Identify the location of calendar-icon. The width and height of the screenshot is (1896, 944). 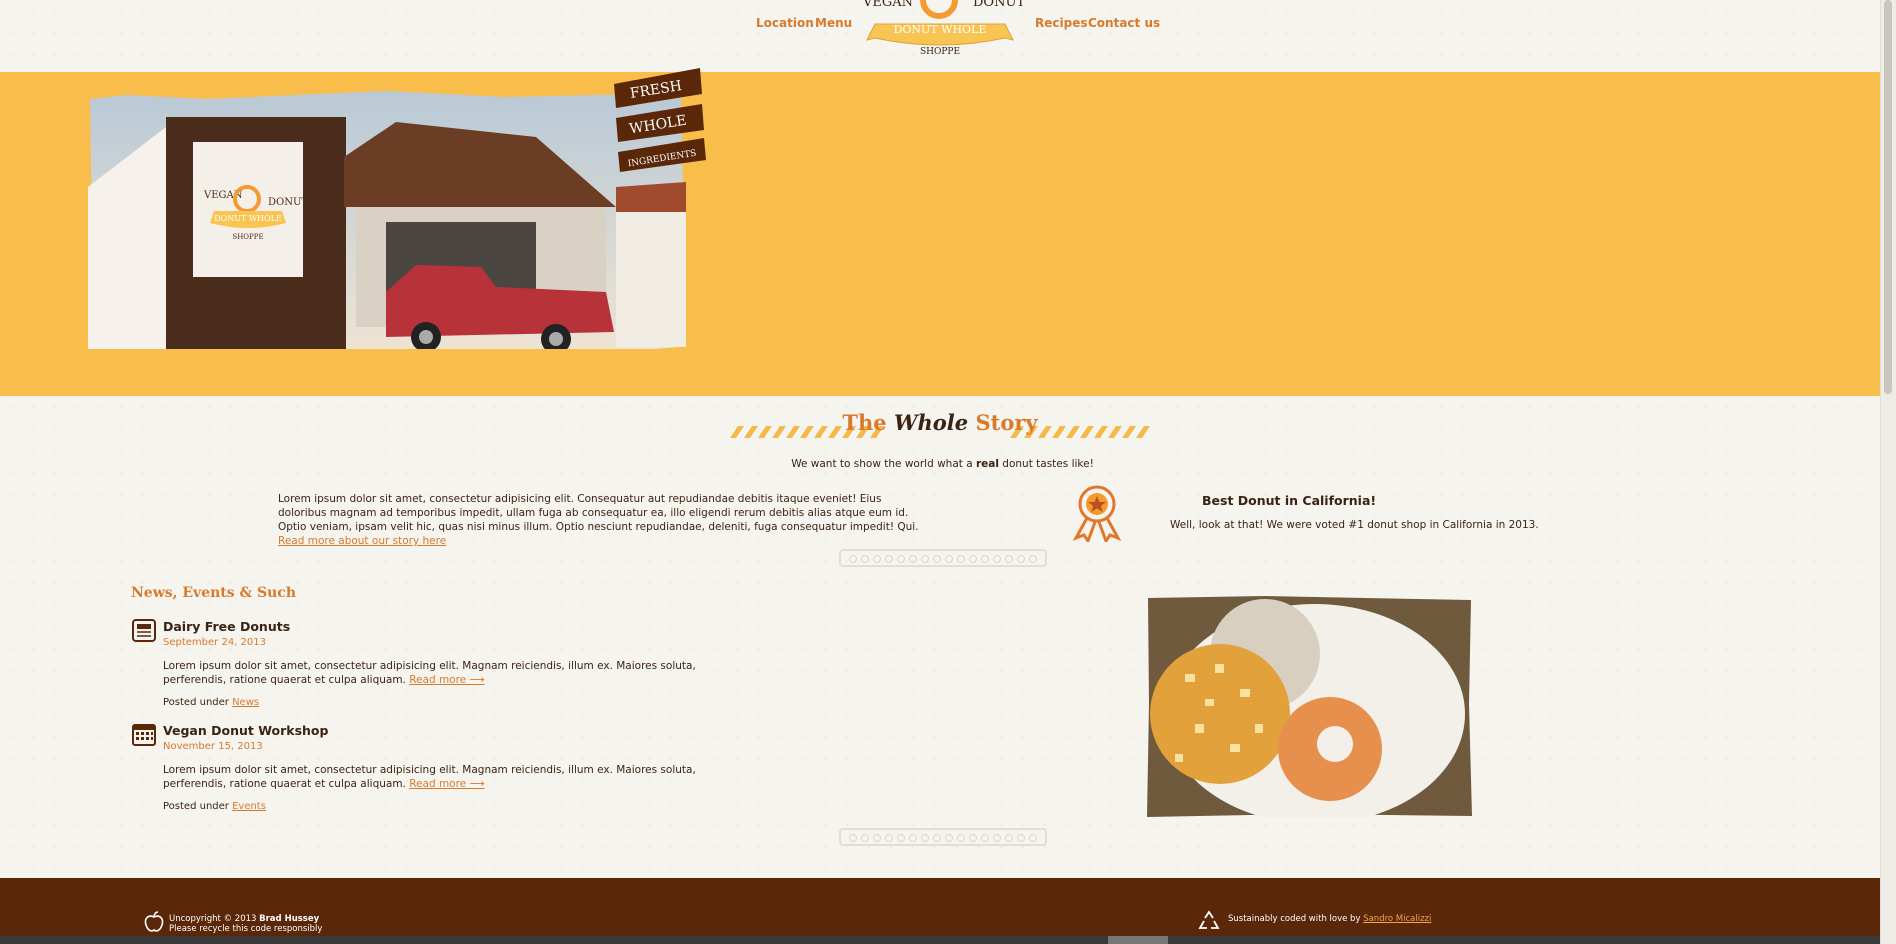
(144, 735).